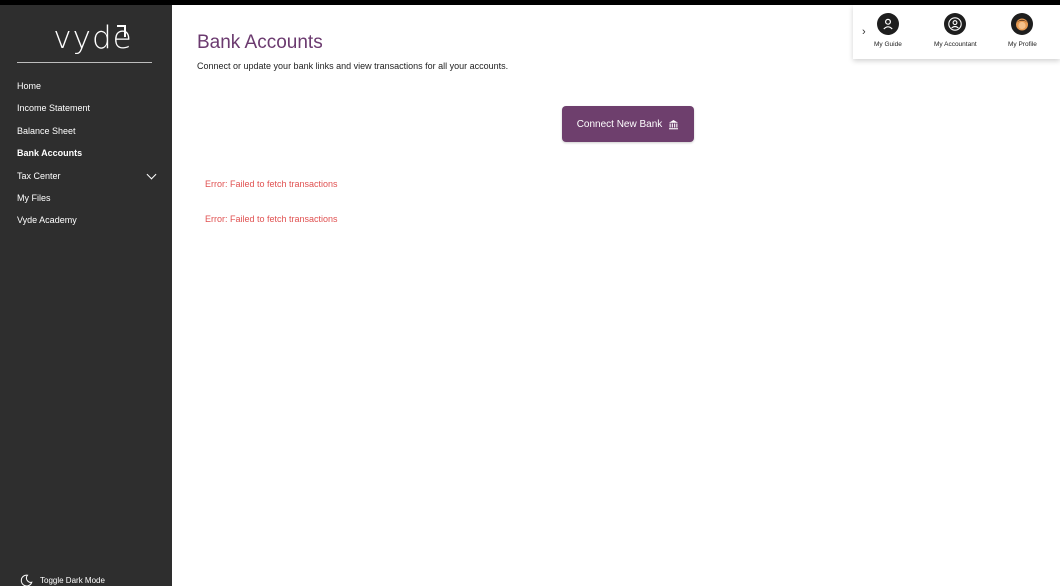 This screenshot has width=1060, height=586. What do you see at coordinates (93, 38) in the screenshot?
I see `vyde-logo: vyde` at bounding box center [93, 38].